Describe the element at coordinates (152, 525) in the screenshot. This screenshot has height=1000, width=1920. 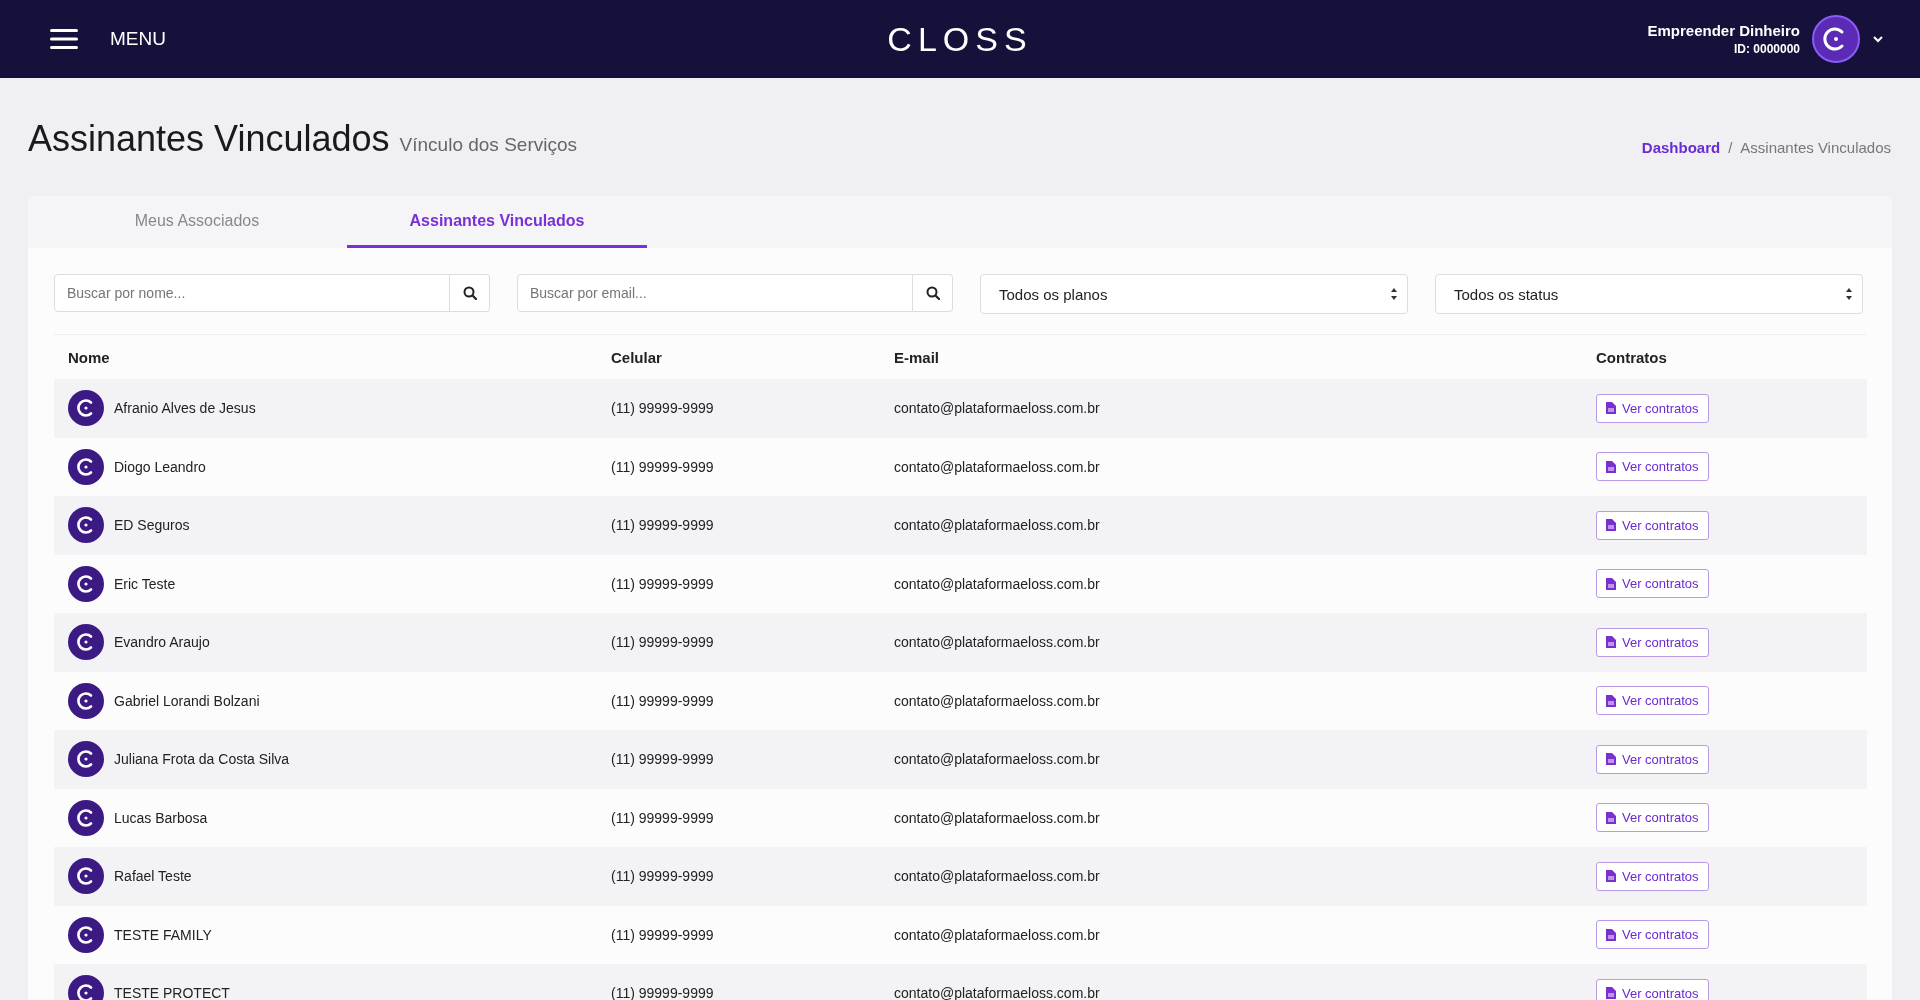
I see `subscriber-name: ED Seguros` at that location.